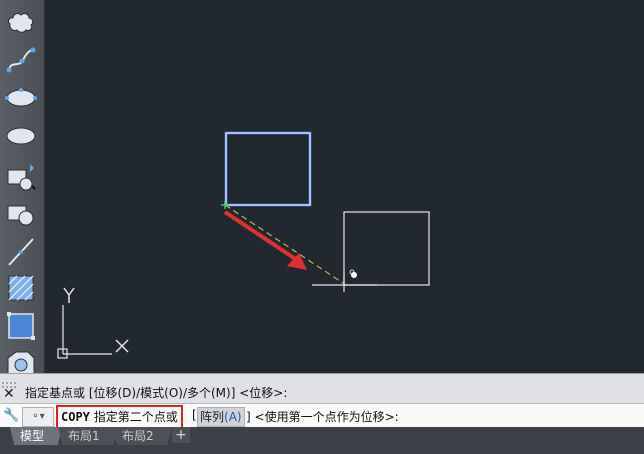 The width and height of the screenshot is (644, 454). Describe the element at coordinates (194, 415) in the screenshot. I see `option-bracket-open: [` at that location.